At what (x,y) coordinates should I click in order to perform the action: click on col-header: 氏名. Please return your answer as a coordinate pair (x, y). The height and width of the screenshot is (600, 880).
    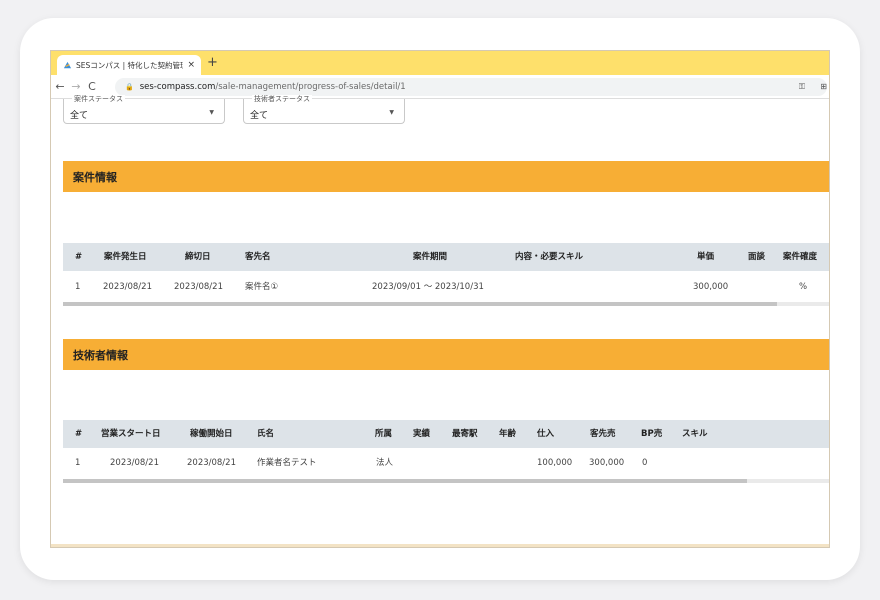
    Looking at the image, I should click on (266, 434).